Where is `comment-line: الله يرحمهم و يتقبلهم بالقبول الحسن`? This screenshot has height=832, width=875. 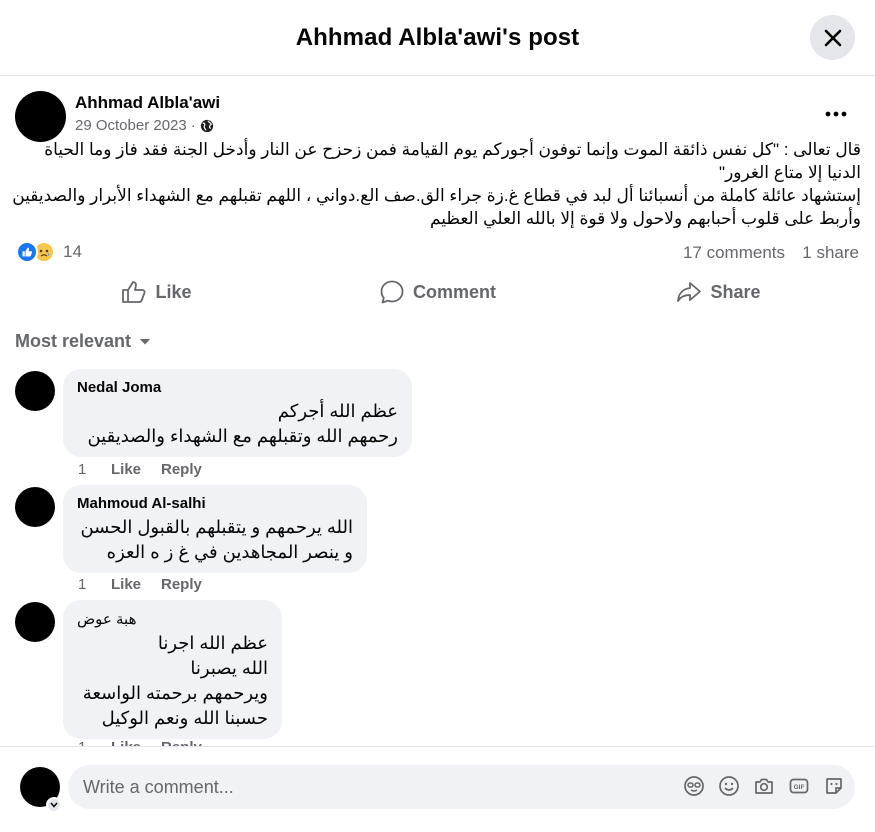 comment-line: الله يرحمهم و يتقبلهم بالقبول الحسن is located at coordinates (216, 527).